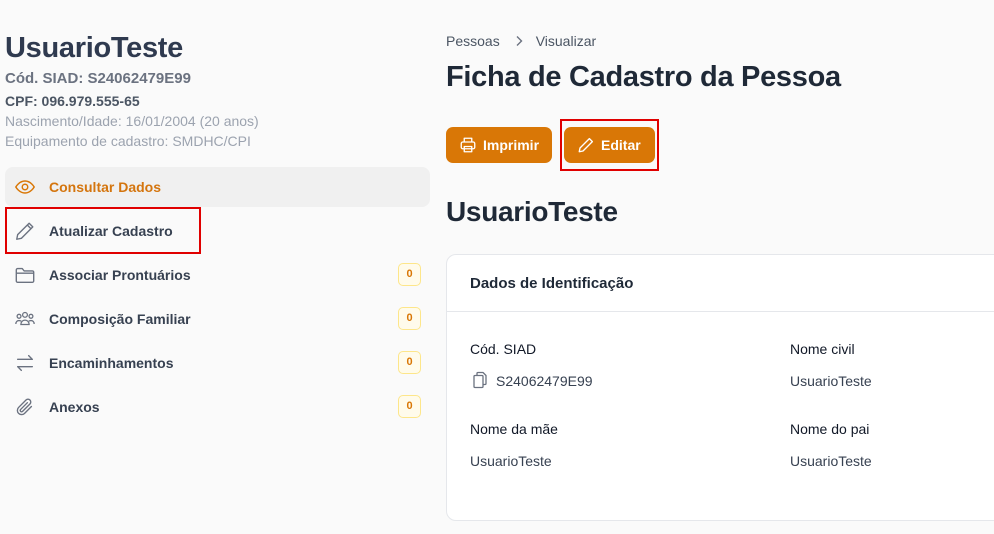 The height and width of the screenshot is (534, 994). I want to click on folder-icon, so click(25, 275).